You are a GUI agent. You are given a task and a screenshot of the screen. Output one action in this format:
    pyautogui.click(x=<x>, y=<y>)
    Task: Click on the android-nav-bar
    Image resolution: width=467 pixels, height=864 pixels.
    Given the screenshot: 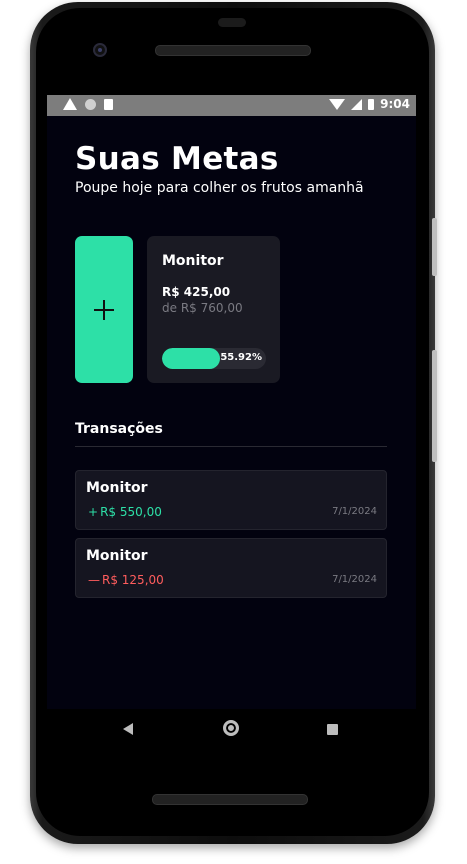 What is the action you would take?
    pyautogui.click(x=231, y=729)
    